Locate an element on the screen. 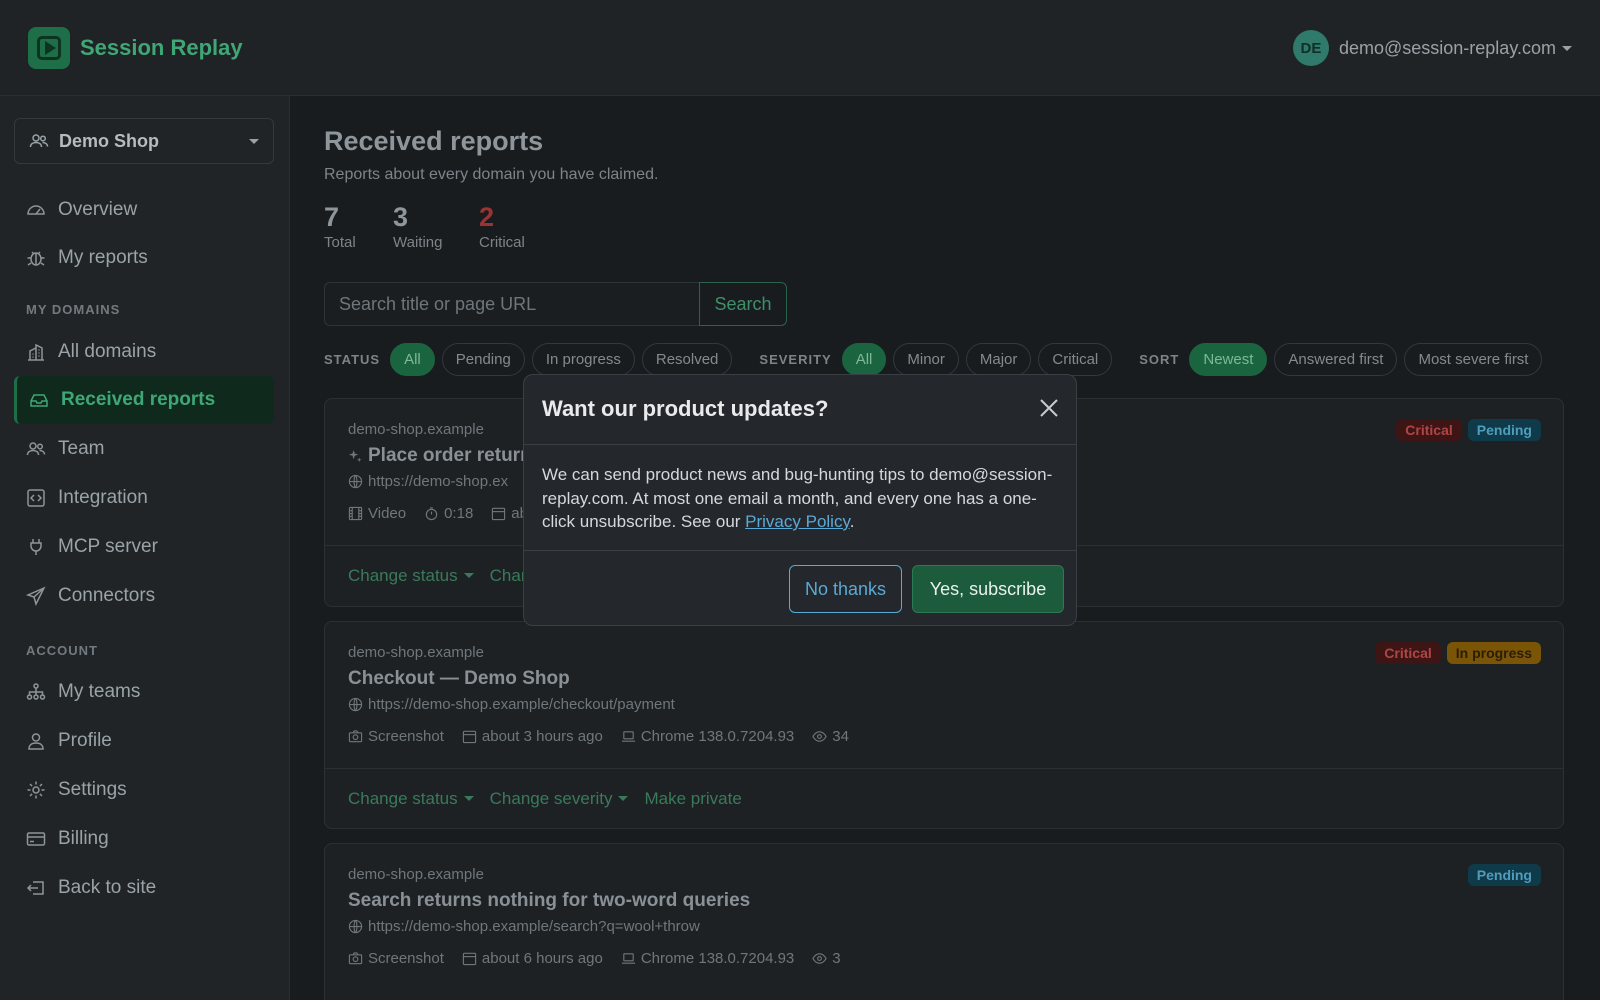  sort-newest: Newest is located at coordinates (1228, 359).